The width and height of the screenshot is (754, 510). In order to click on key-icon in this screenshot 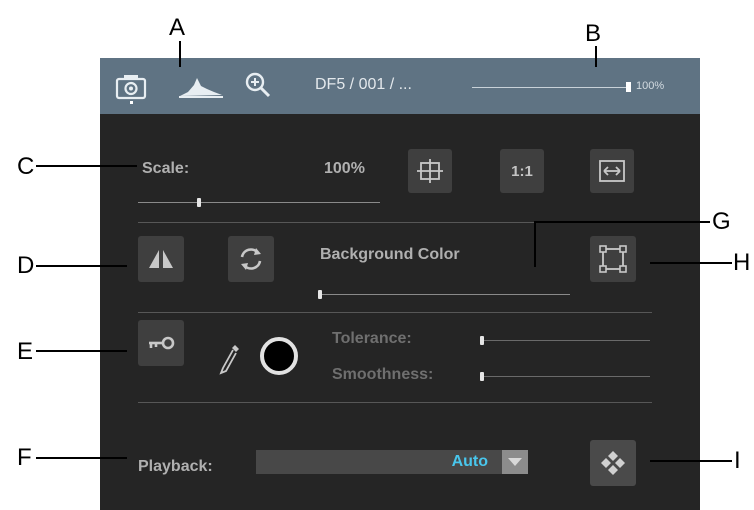, I will do `click(161, 343)`.